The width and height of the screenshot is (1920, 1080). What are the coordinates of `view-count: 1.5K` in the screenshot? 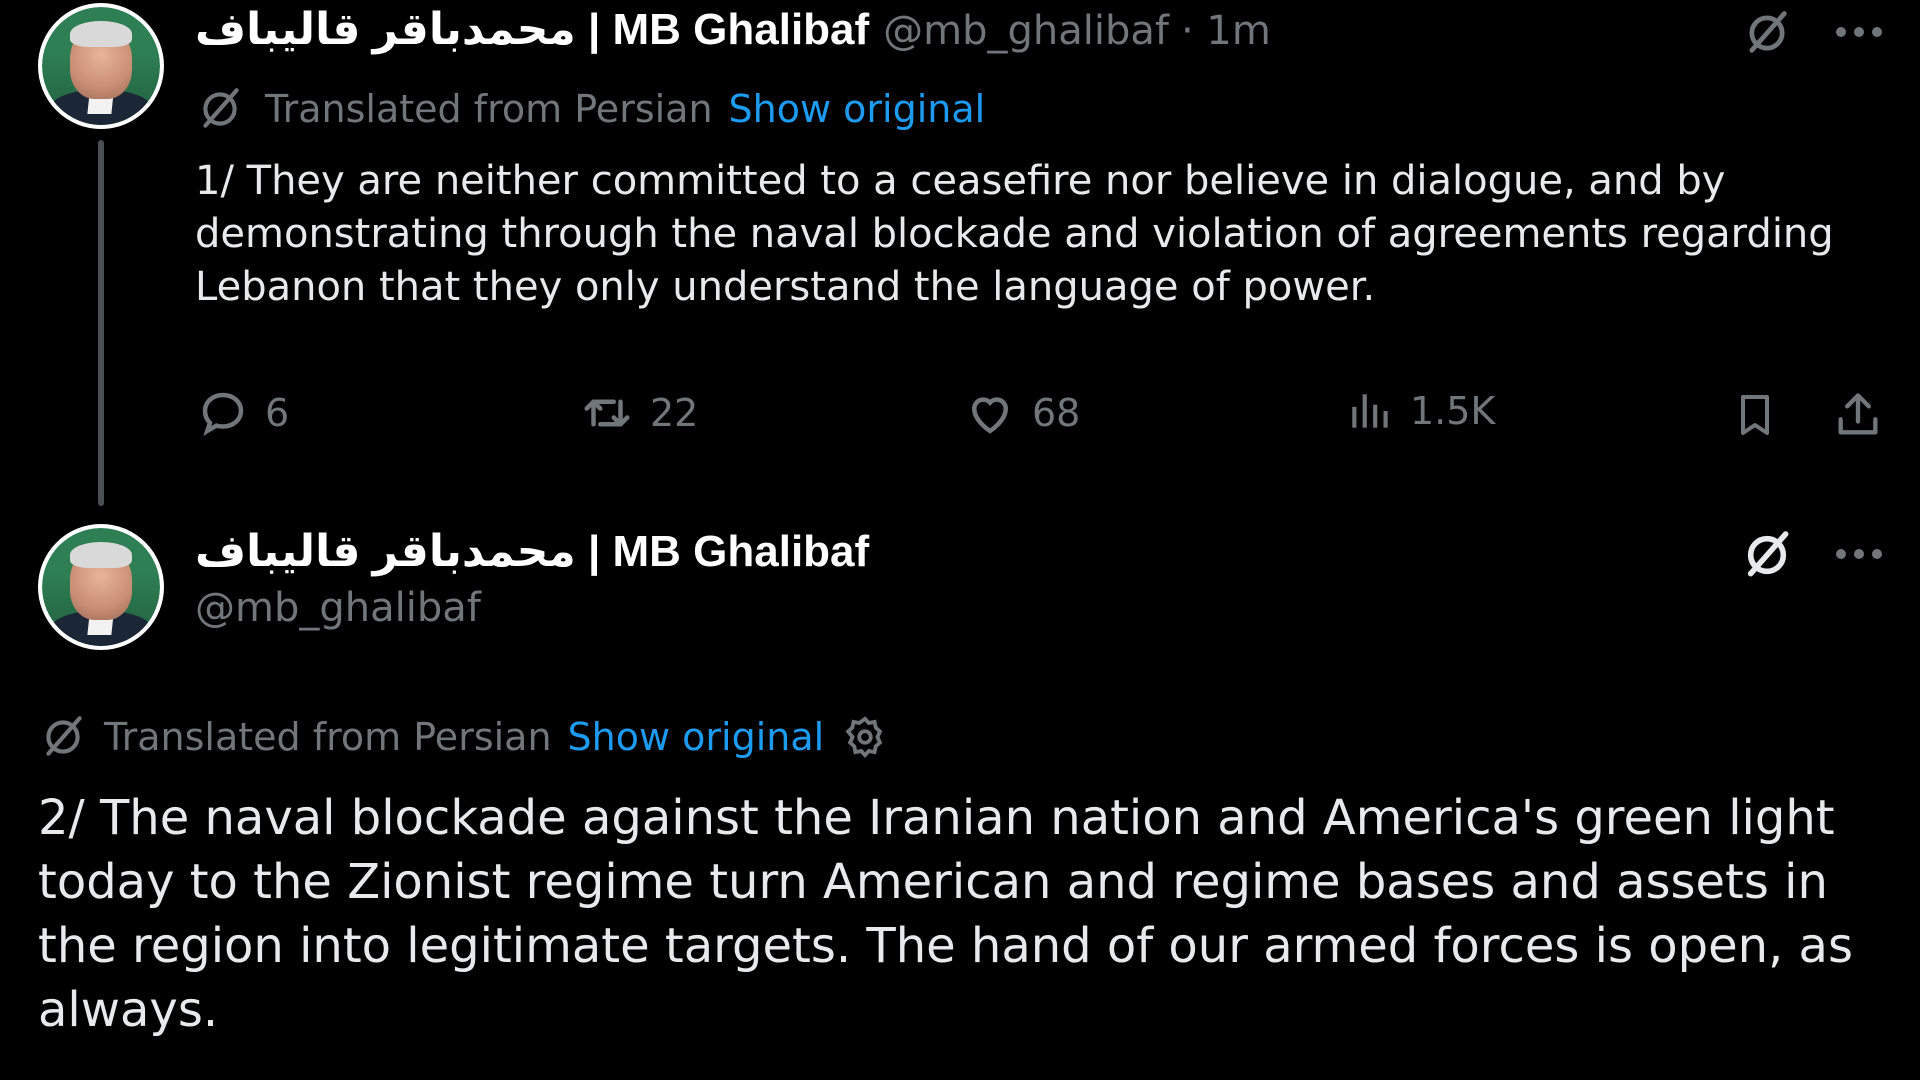 It's located at (1453, 411).